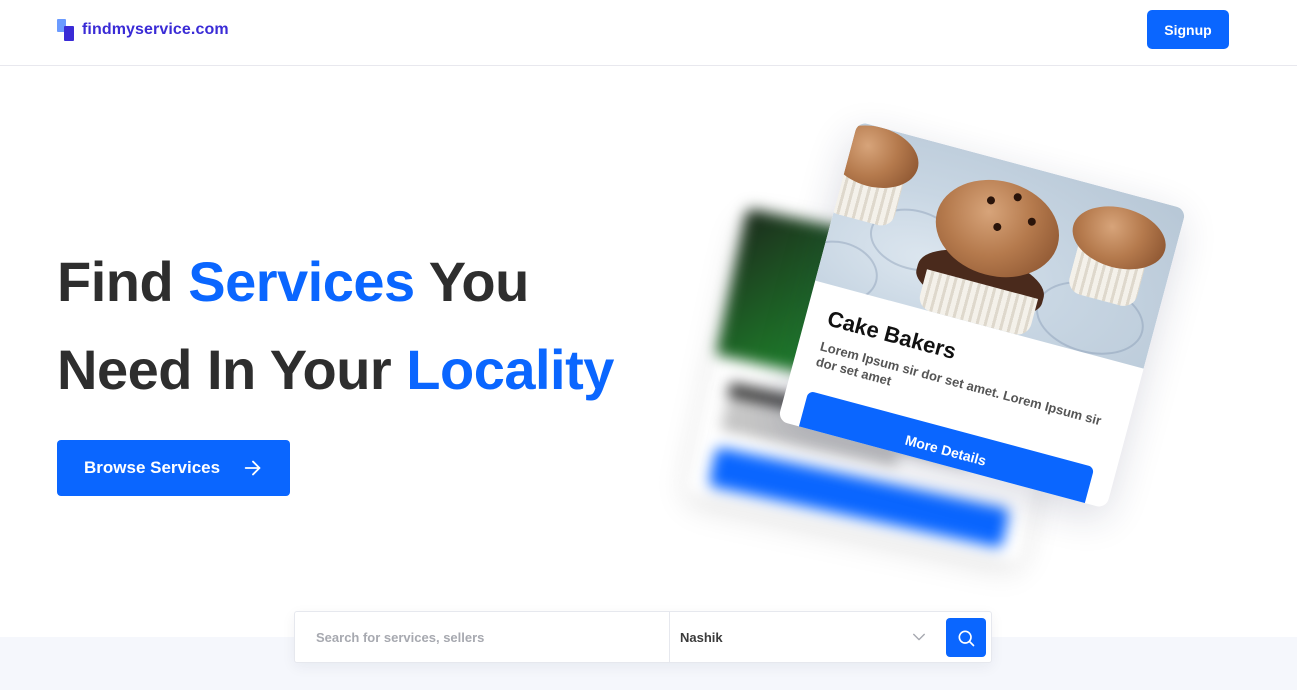 The image size is (1297, 690). I want to click on browse-services-button: Browse Services, so click(173, 468).